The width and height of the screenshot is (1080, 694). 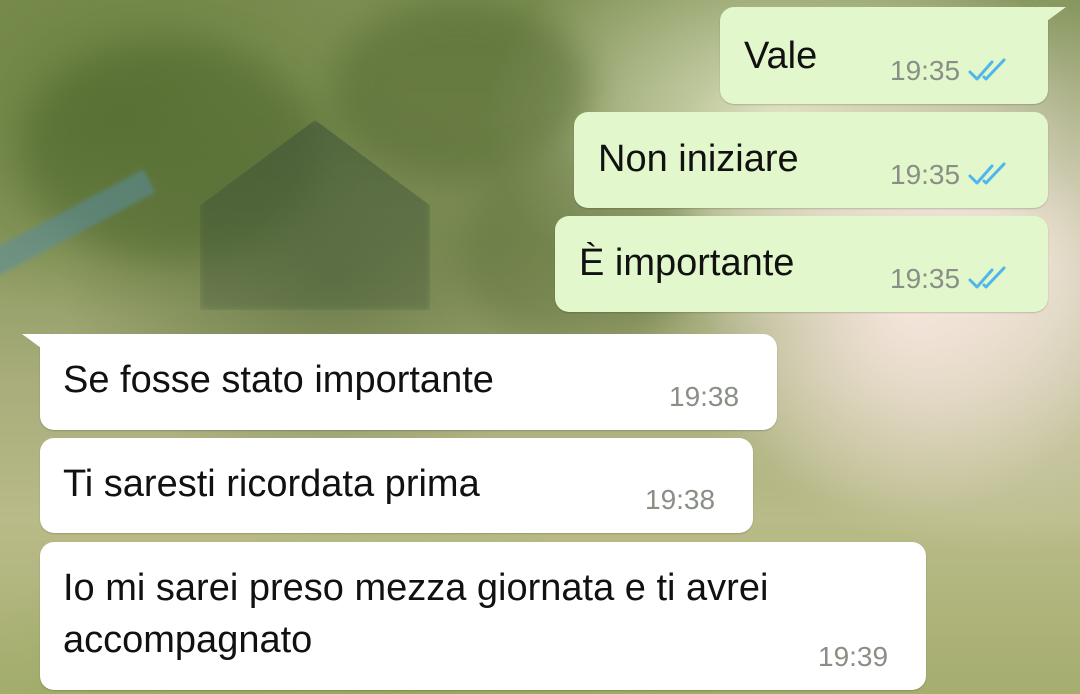 What do you see at coordinates (853, 656) in the screenshot?
I see `message-time: 19:39` at bounding box center [853, 656].